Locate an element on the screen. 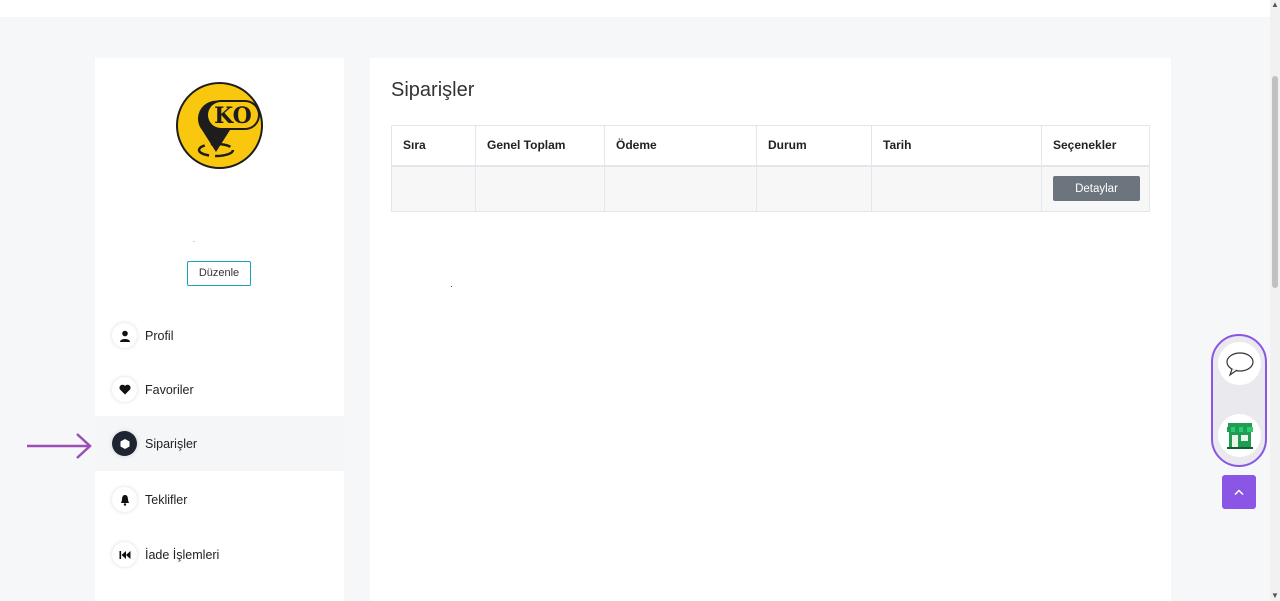 This screenshot has width=1280, height=601. store-button is located at coordinates (1239, 435).